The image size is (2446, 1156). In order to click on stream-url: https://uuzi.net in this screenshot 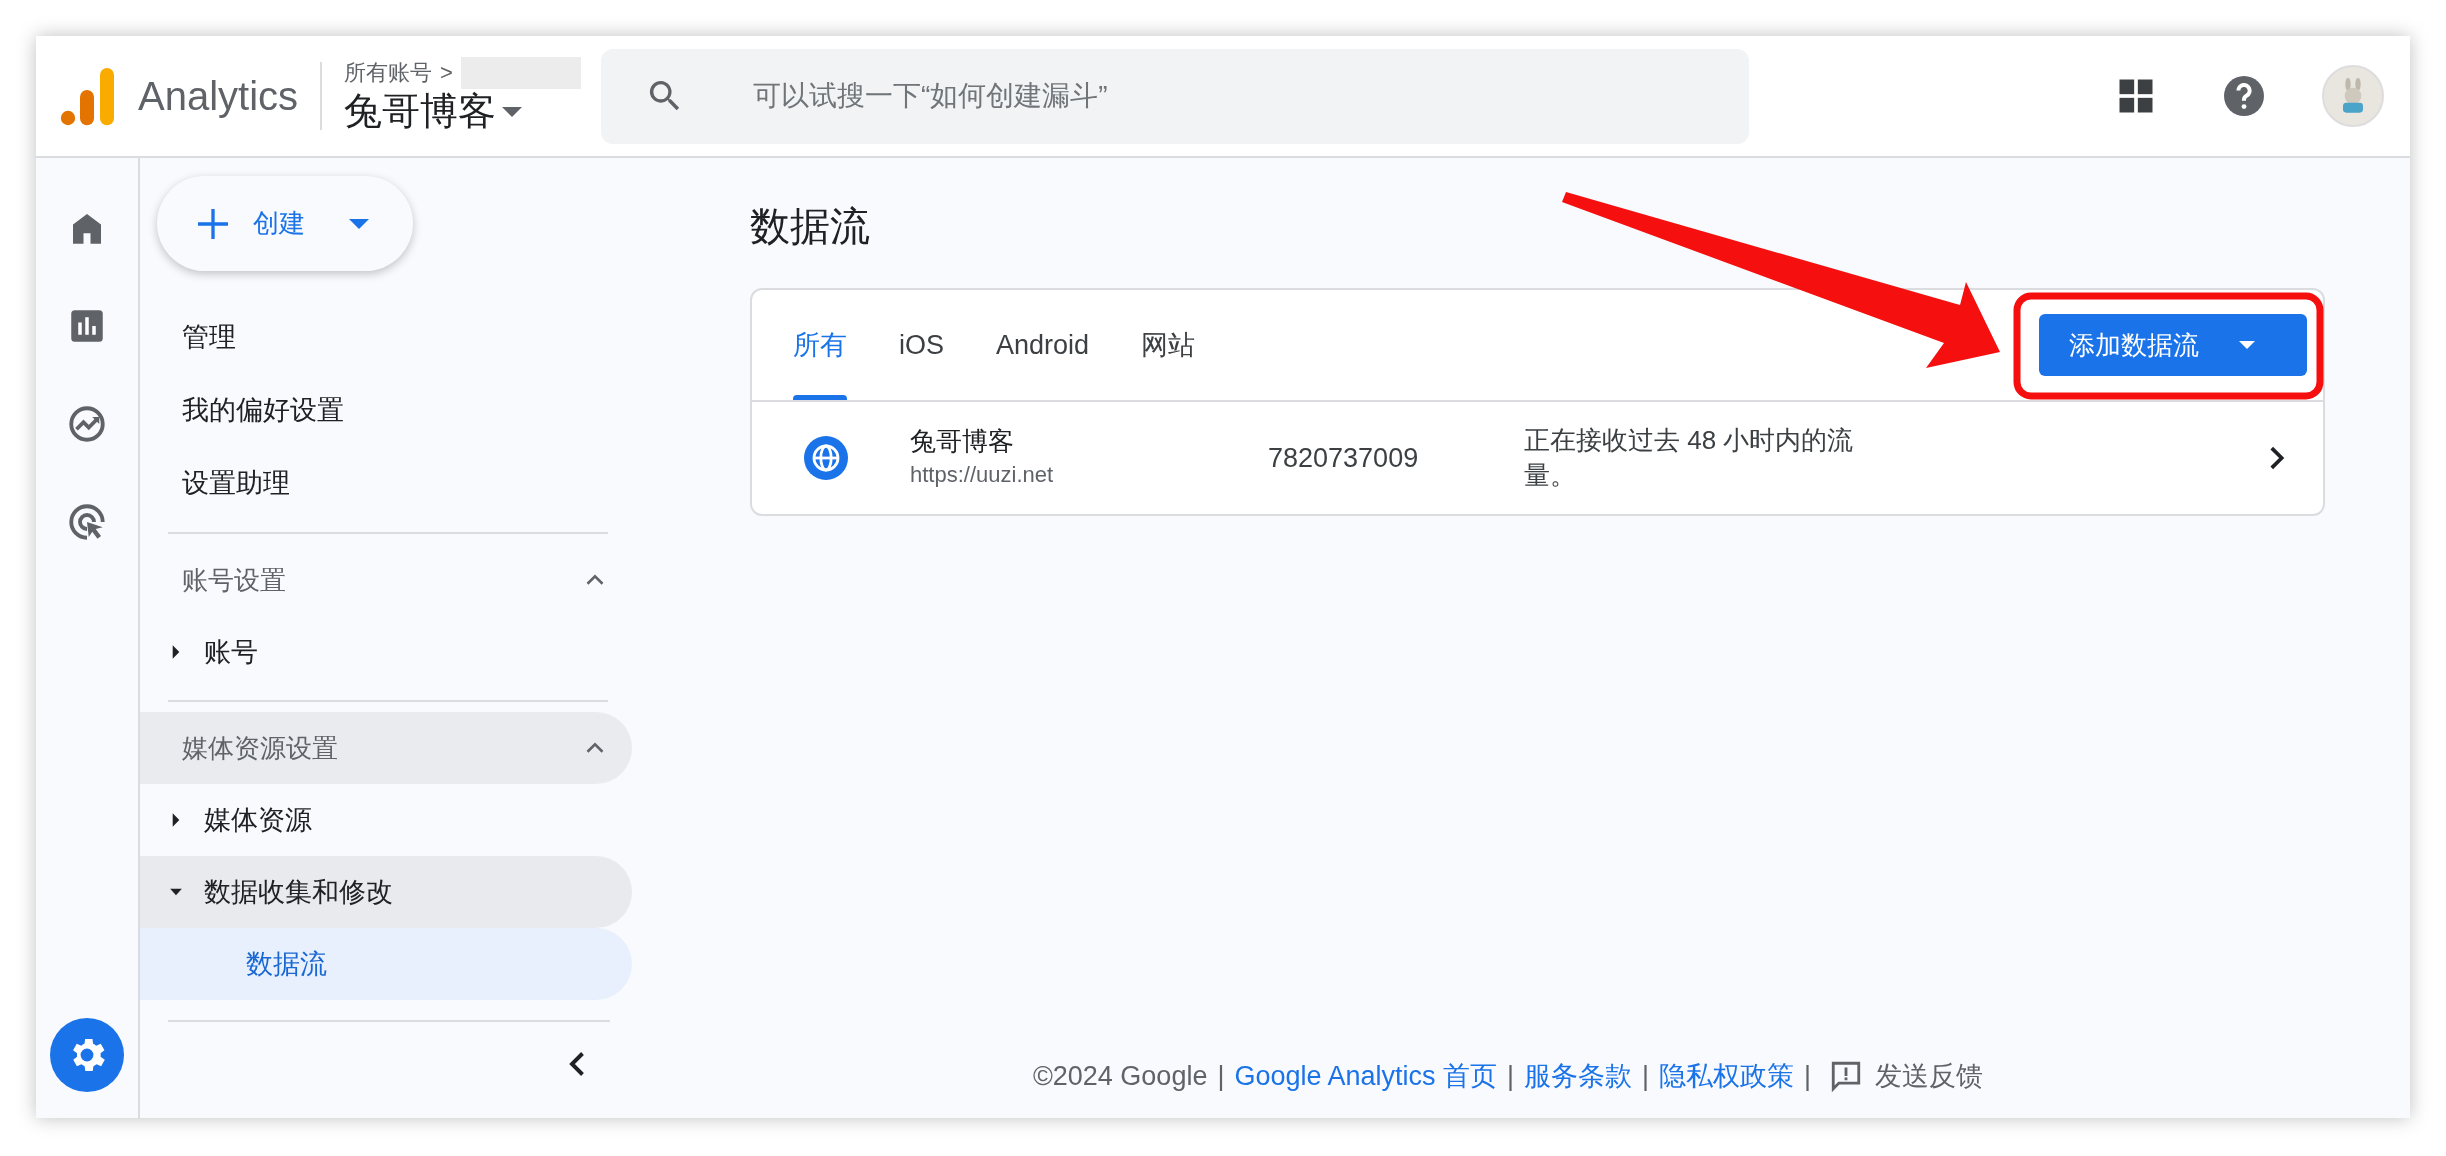, I will do `click(982, 475)`.